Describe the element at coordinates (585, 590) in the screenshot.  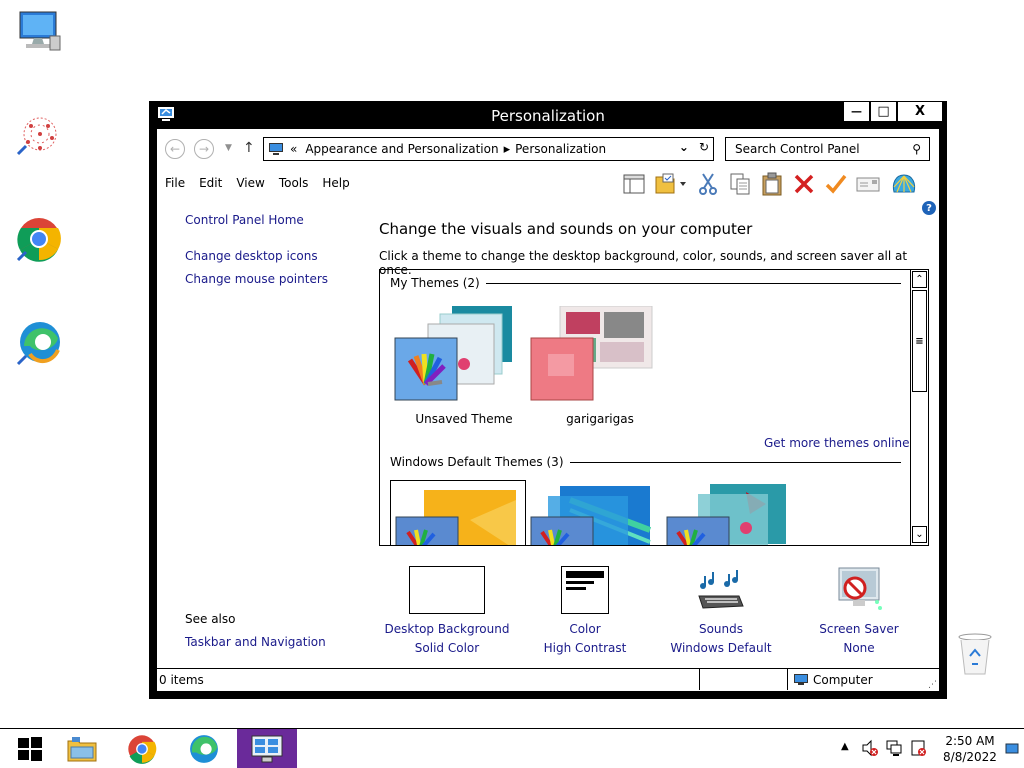
I see `color-icon` at that location.